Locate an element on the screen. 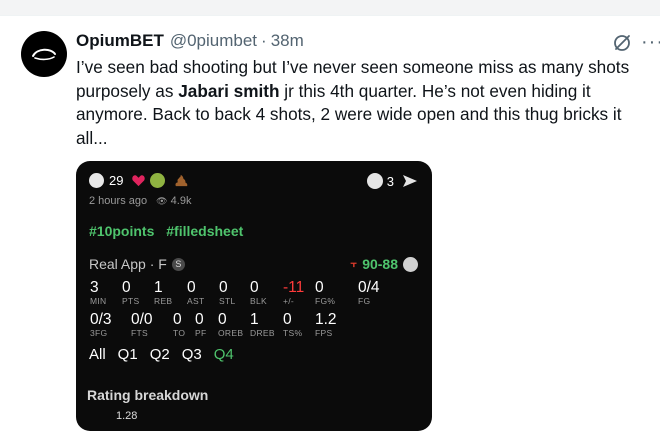  stat-min: 3 MIN is located at coordinates (98, 292).